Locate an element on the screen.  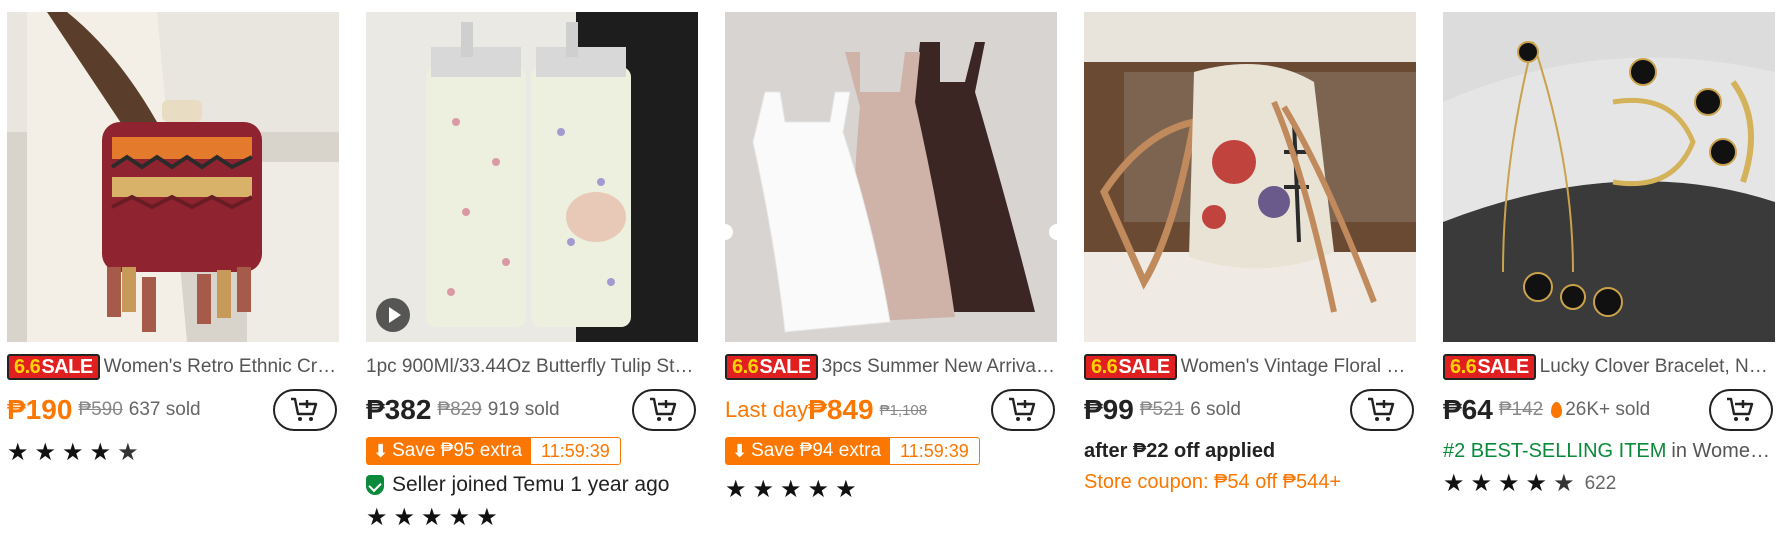
extra-savings: ⬇ Save ₱94 extra 11:59:39 is located at coordinates (891, 451).